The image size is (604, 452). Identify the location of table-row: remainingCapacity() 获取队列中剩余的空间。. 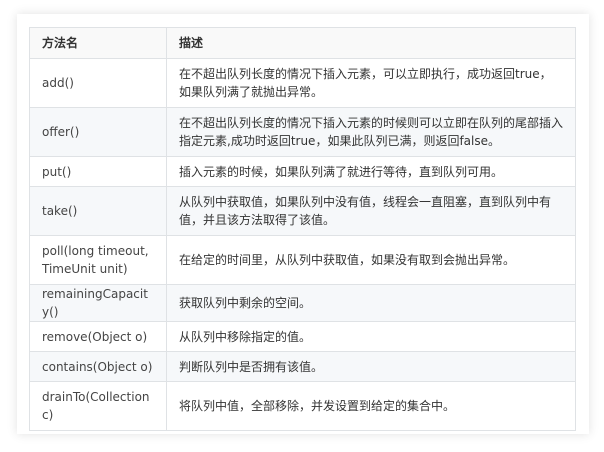
(302, 303).